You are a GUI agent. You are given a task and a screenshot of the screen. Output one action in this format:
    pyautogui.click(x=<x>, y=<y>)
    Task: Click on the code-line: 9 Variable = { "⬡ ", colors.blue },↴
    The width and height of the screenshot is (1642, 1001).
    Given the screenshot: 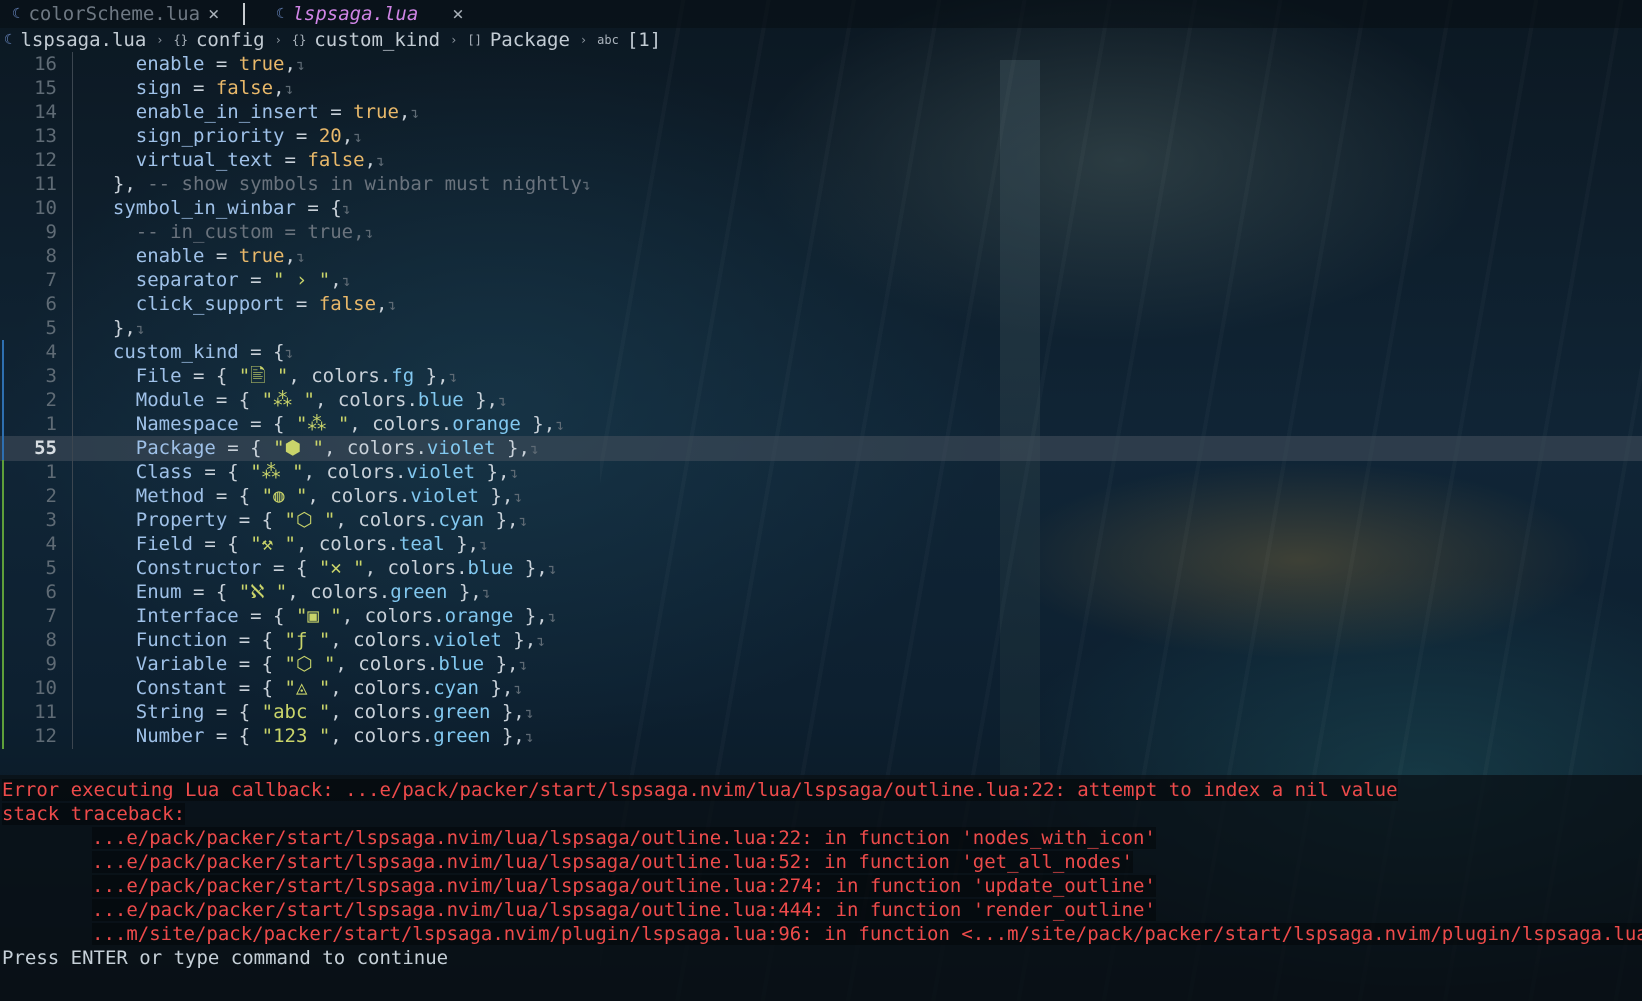 What is the action you would take?
    pyautogui.click(x=821, y=664)
    